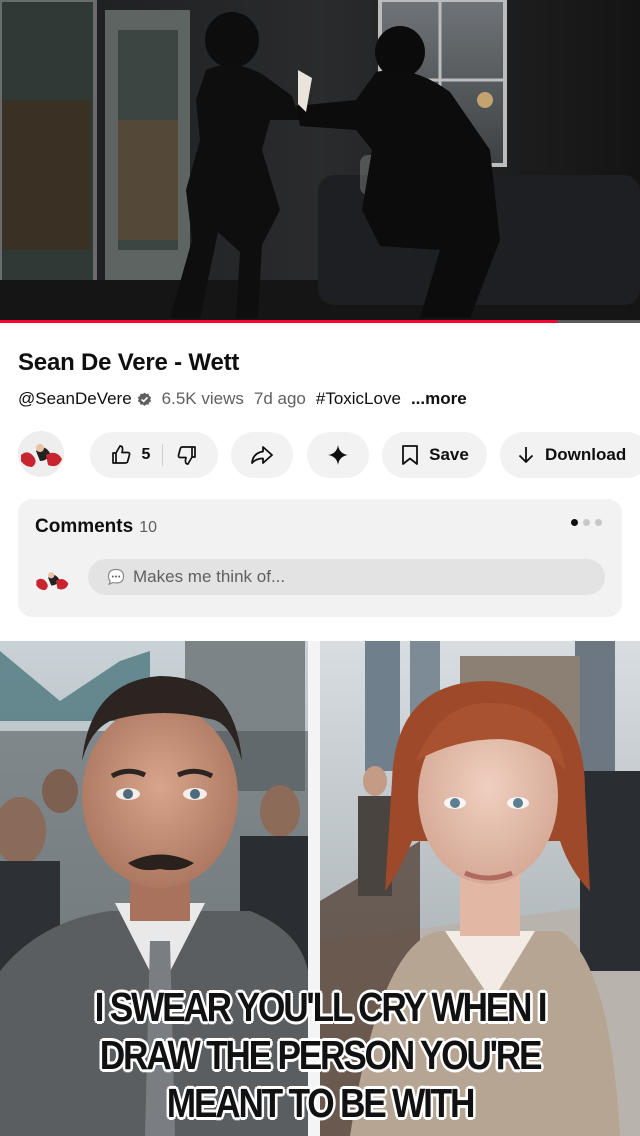 The height and width of the screenshot is (1136, 640). I want to click on channel-avatar, so click(41, 454).